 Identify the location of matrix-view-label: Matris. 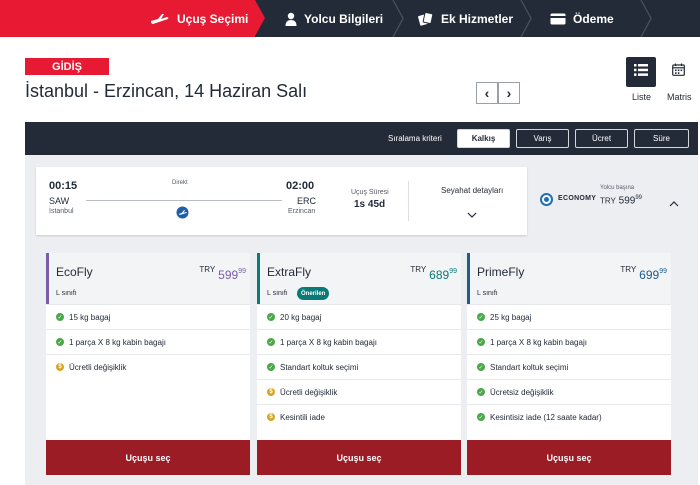
(679, 97).